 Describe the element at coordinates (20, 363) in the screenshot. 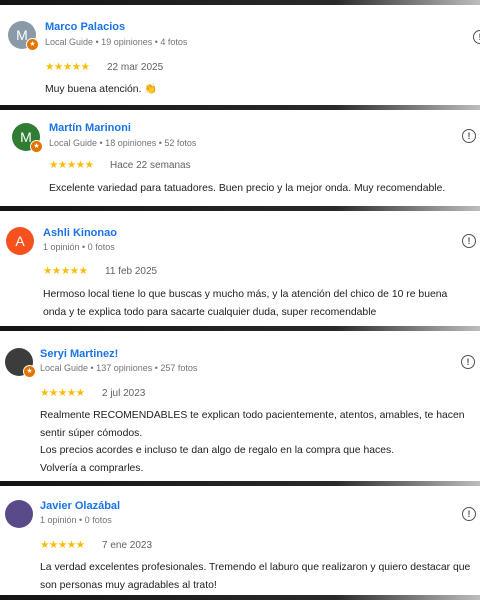

I see `avatar: ★` at that location.